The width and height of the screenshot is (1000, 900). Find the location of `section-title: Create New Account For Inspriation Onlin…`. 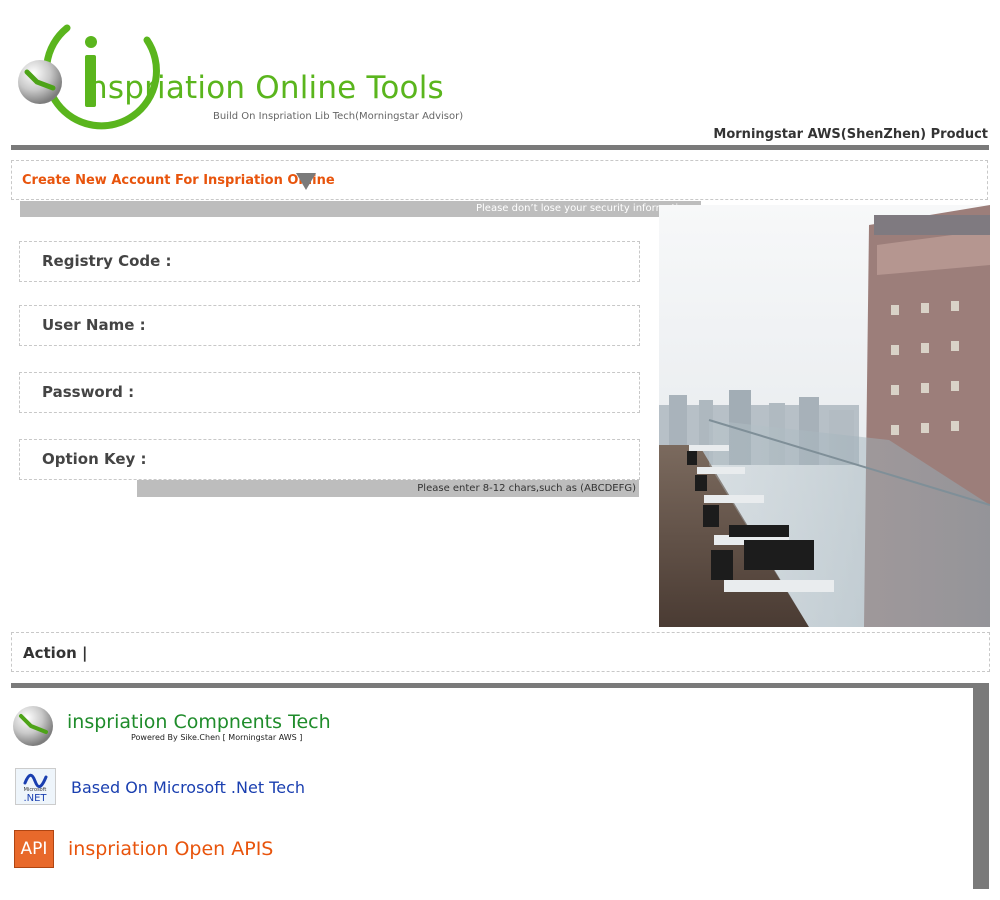

section-title: Create New Account For Inspriation Onlin… is located at coordinates (178, 180).